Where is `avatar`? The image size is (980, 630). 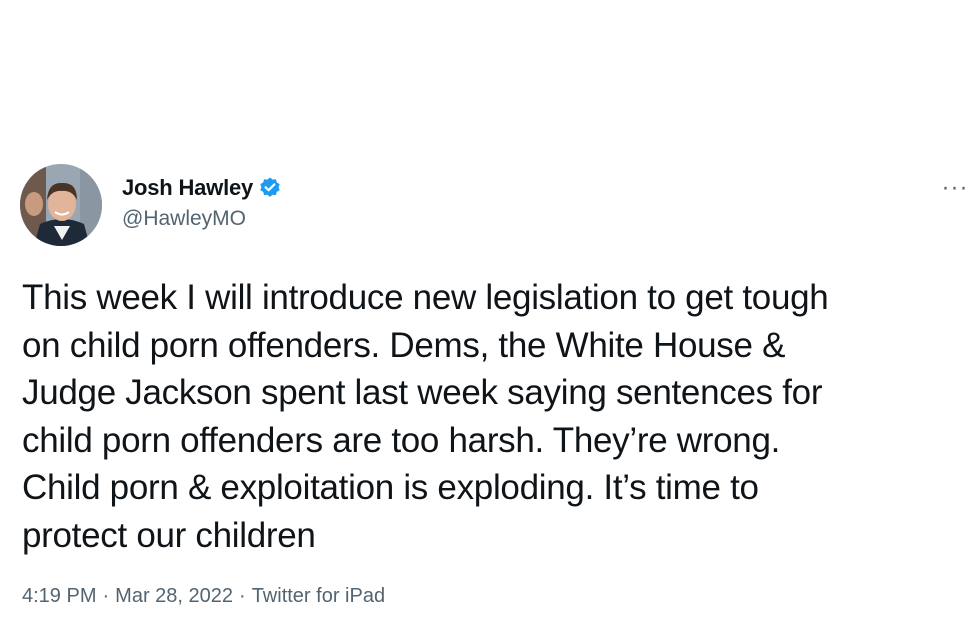
avatar is located at coordinates (61, 205).